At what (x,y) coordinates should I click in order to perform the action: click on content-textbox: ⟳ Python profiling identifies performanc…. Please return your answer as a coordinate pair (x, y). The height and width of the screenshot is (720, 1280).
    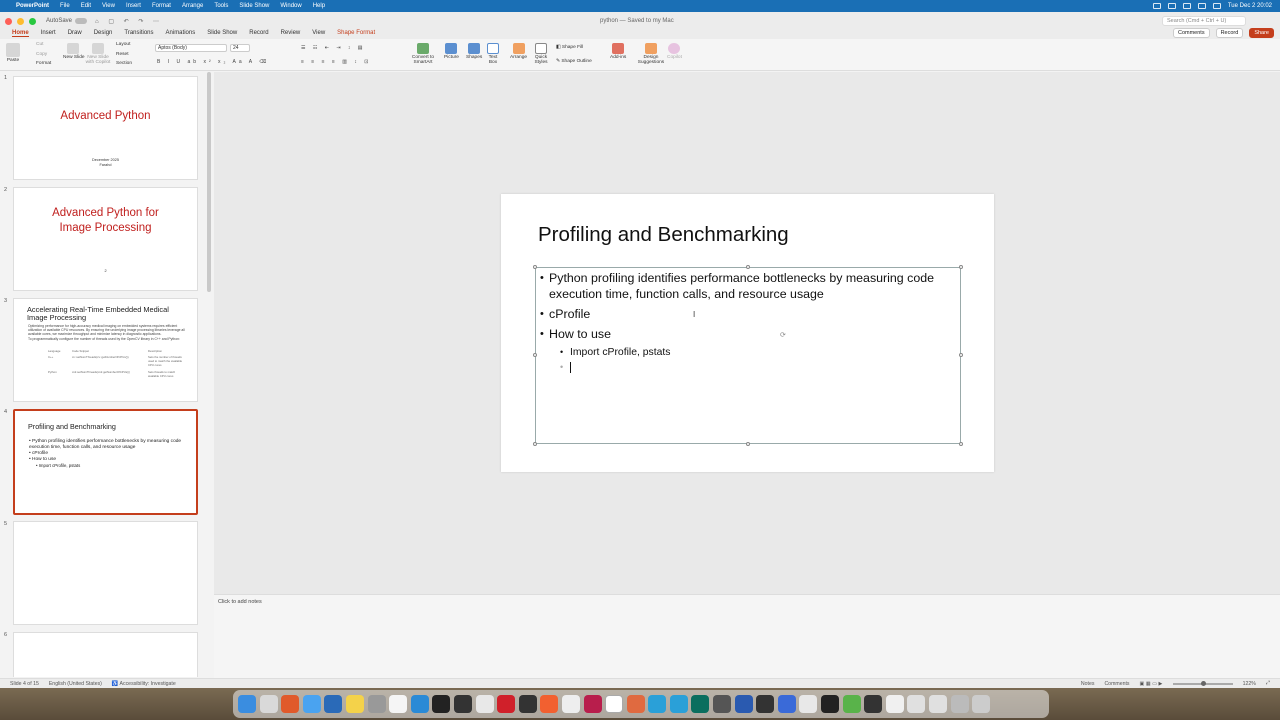
    Looking at the image, I should click on (748, 355).